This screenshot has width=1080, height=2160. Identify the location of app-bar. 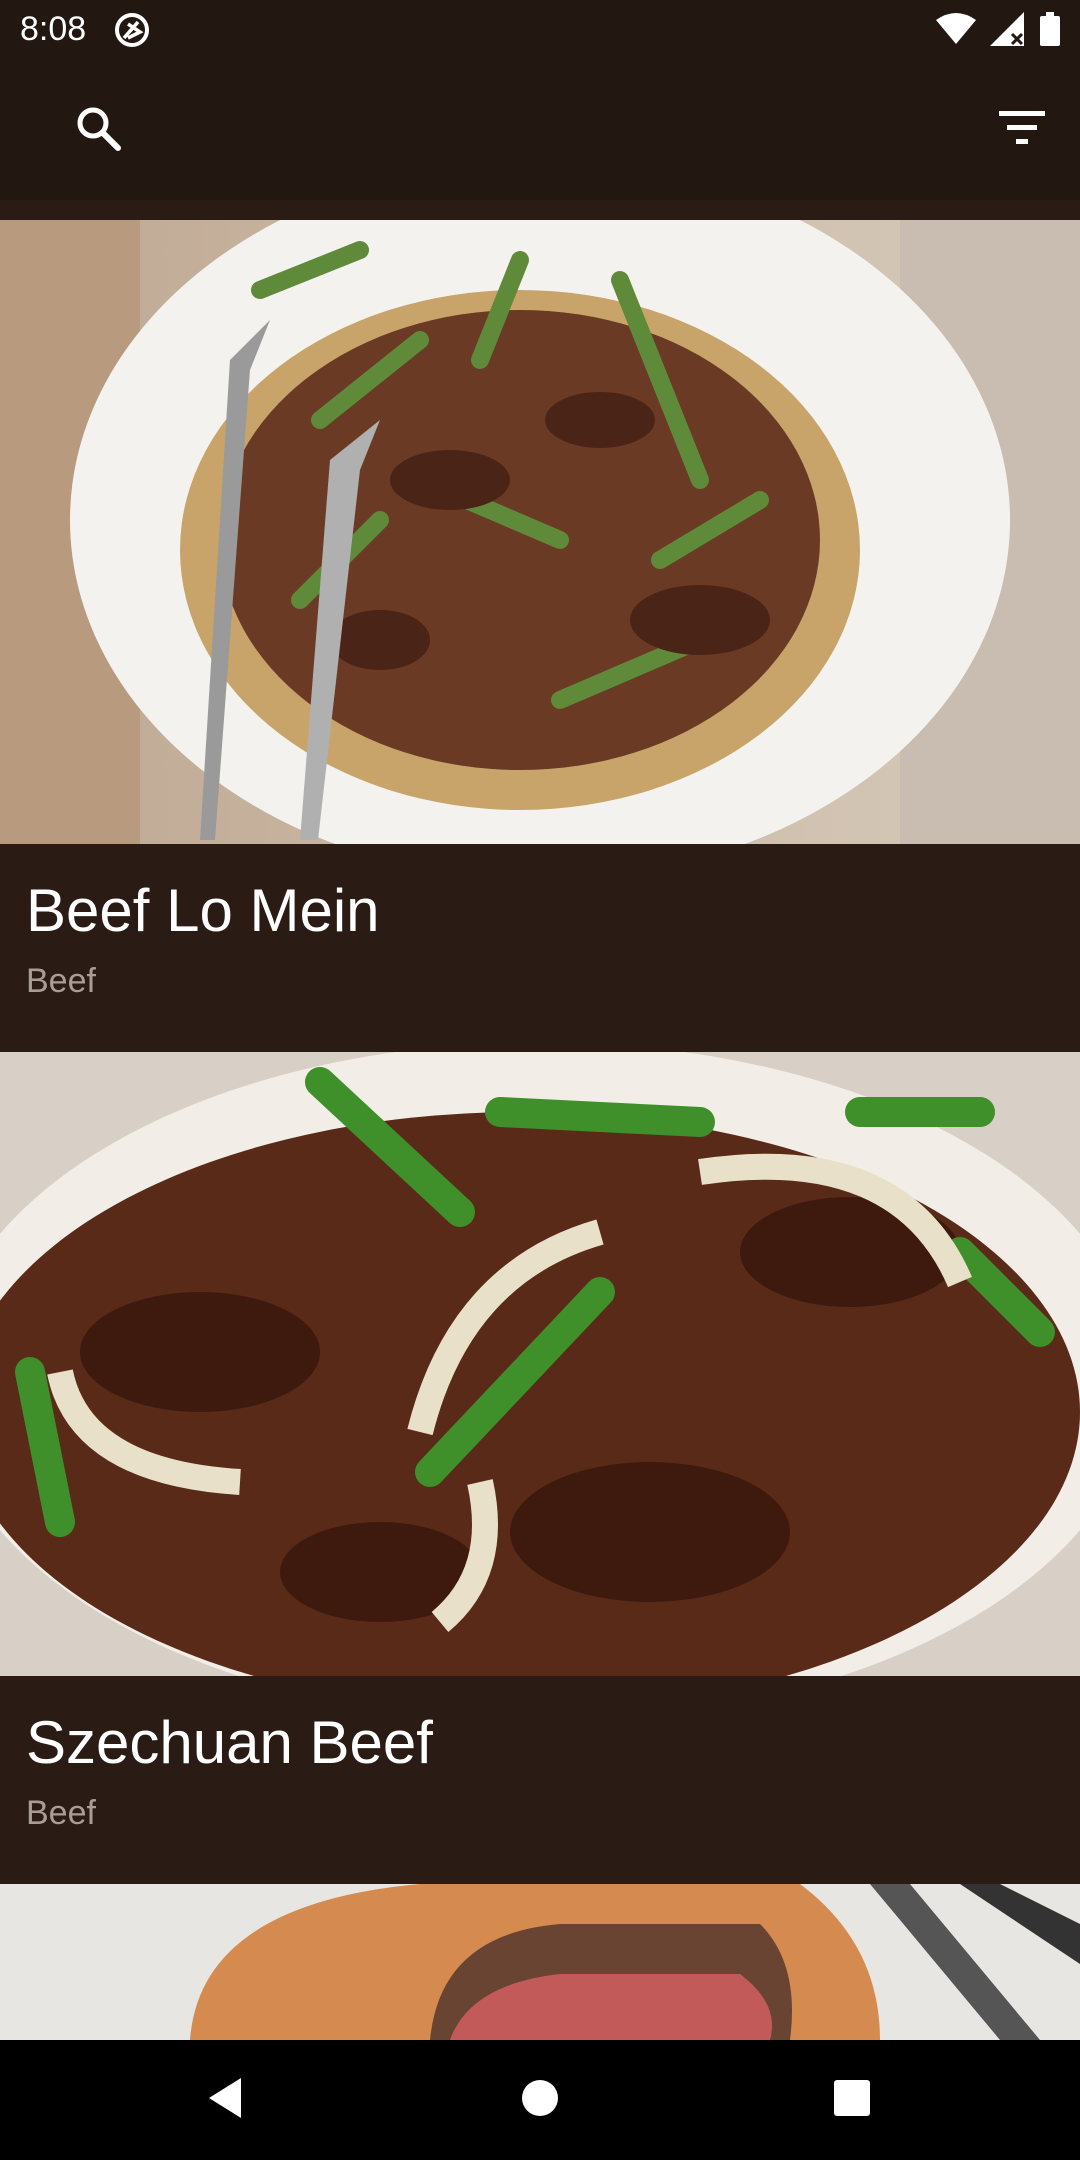
(540, 131).